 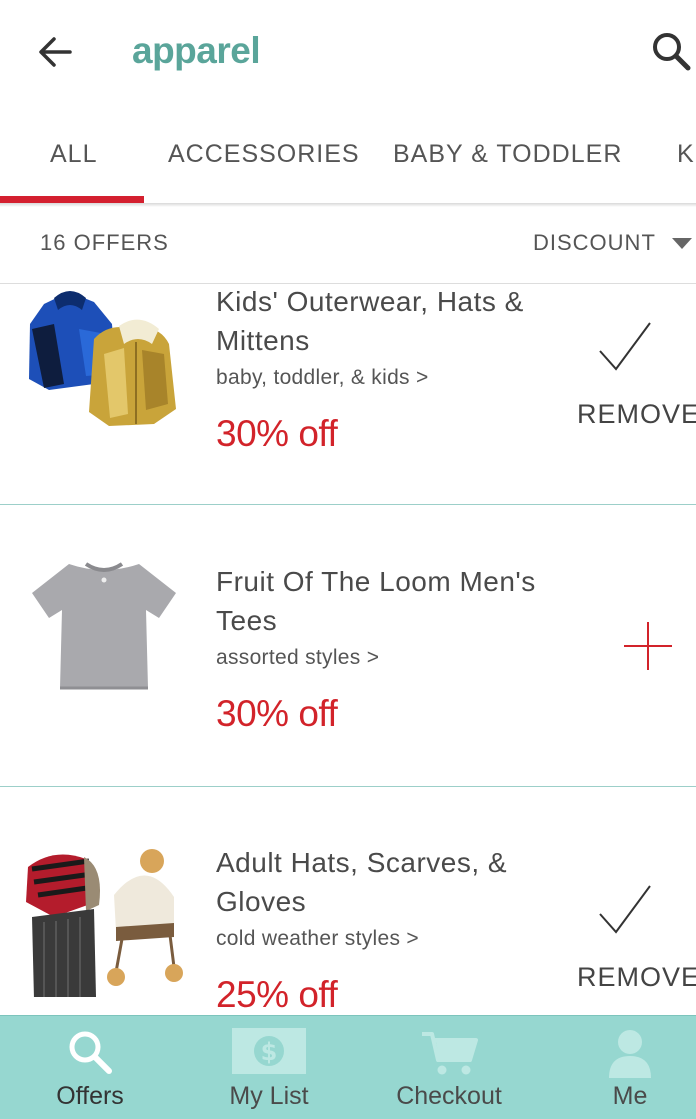 What do you see at coordinates (630, 1096) in the screenshot?
I see `nav-label: Me` at bounding box center [630, 1096].